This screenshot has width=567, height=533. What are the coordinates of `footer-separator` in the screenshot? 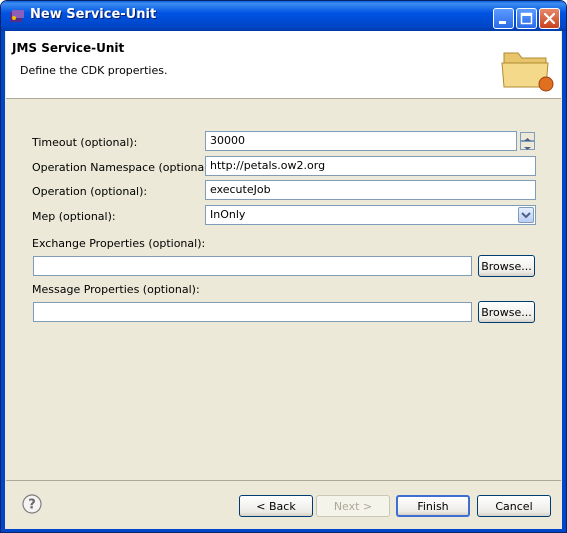 It's located at (283, 480).